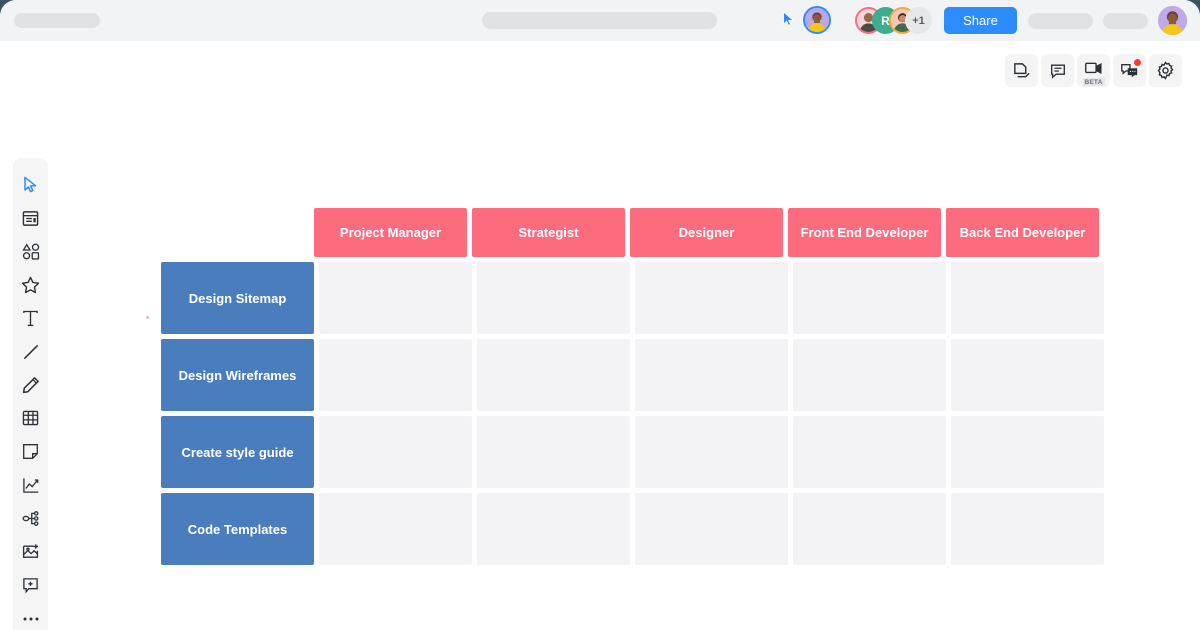 The image size is (1200, 630). I want to click on board-toolbar: BETA, so click(1093, 70).